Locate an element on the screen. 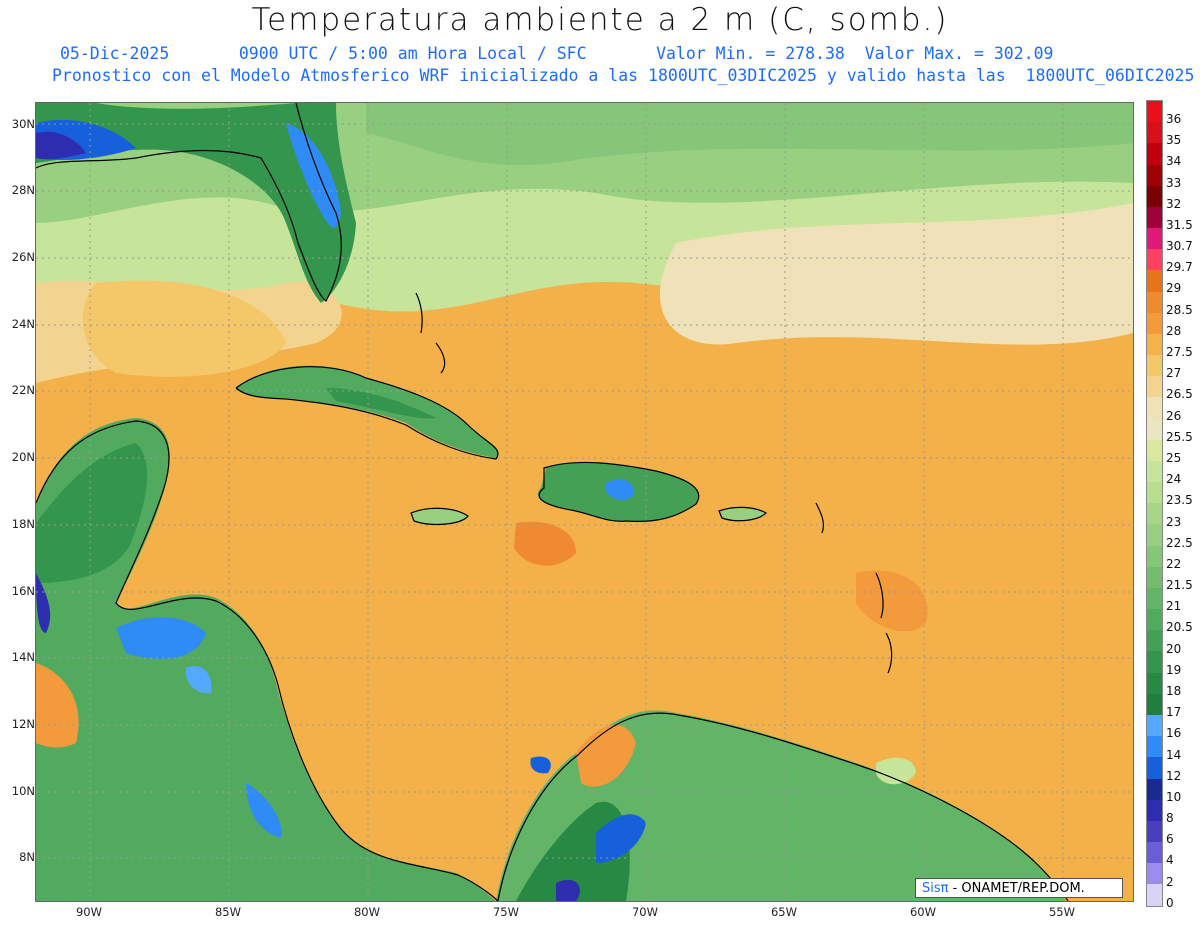  lon-label-70w: 70W is located at coordinates (644, 912).